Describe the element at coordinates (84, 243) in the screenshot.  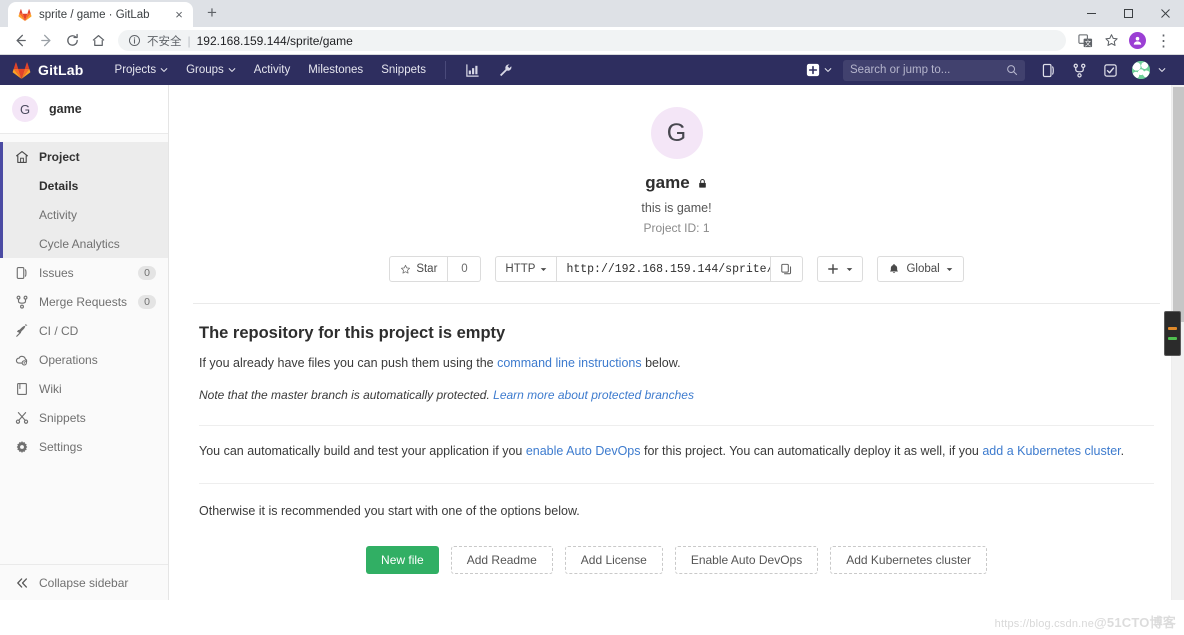
I see `sidebar-item-cycle-analytics: Cycle Analytics` at that location.